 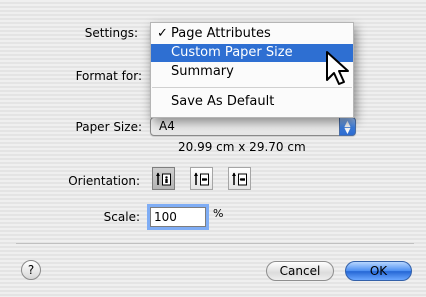 What do you see at coordinates (108, 76) in the screenshot?
I see `format-for-label: Format for:` at bounding box center [108, 76].